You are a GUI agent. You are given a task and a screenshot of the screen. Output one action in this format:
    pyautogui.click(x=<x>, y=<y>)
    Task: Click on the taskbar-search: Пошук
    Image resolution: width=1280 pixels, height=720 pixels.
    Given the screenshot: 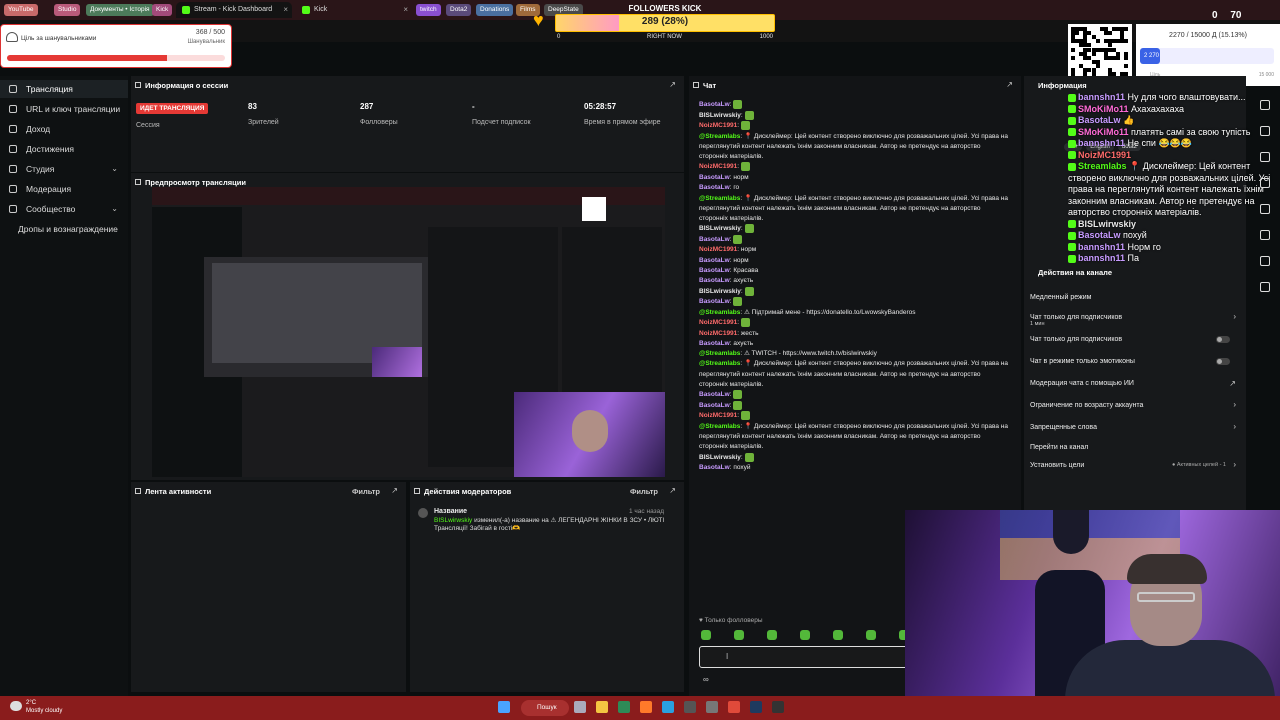 What is the action you would take?
    pyautogui.click(x=545, y=708)
    